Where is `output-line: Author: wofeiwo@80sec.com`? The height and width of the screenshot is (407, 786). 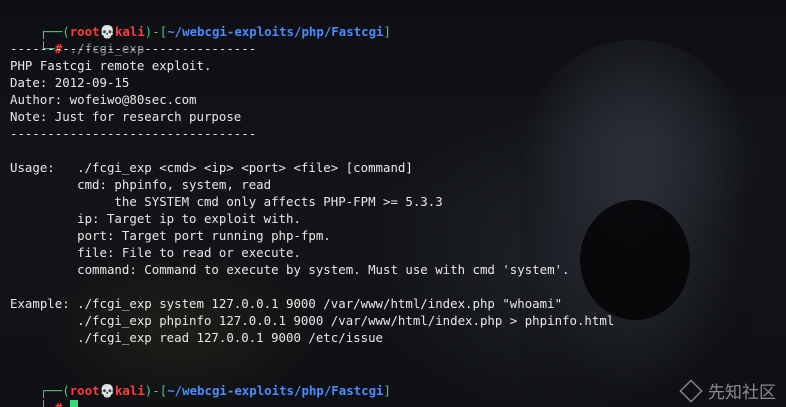
output-line: Author: wofeiwo@80sec.com is located at coordinates (103, 99).